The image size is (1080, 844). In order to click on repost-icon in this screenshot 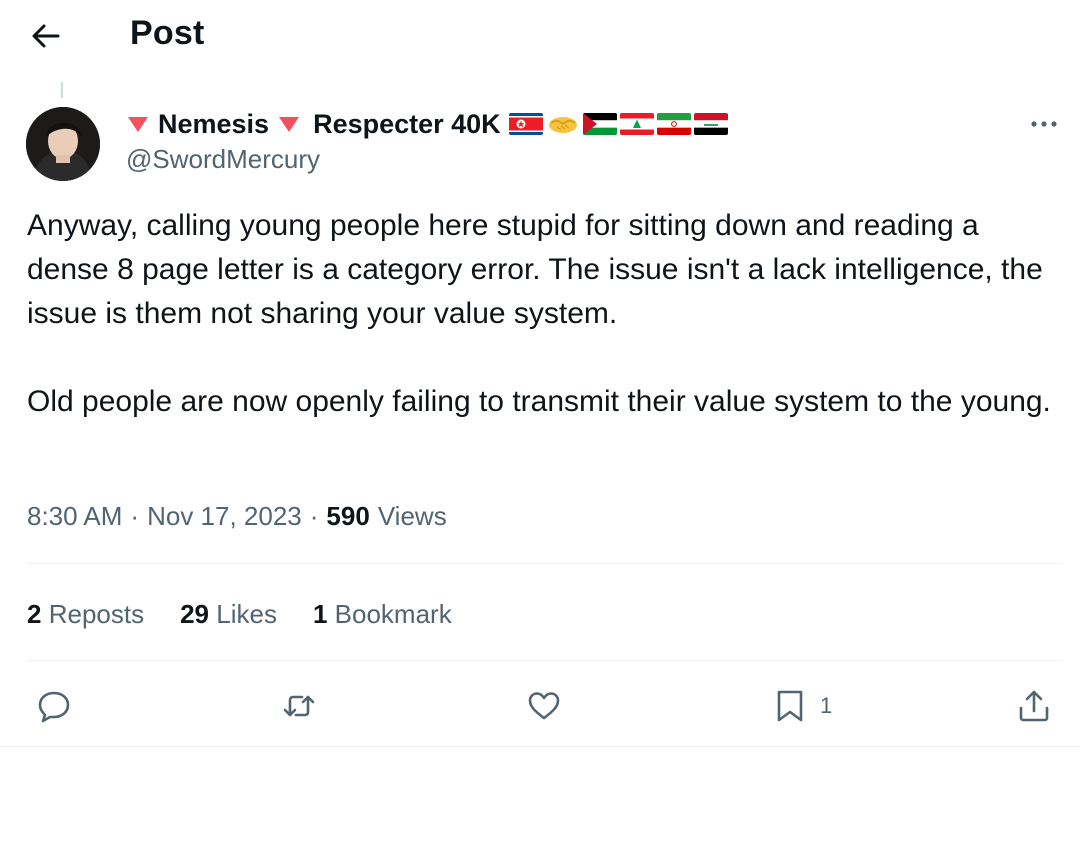, I will do `click(299, 706)`.